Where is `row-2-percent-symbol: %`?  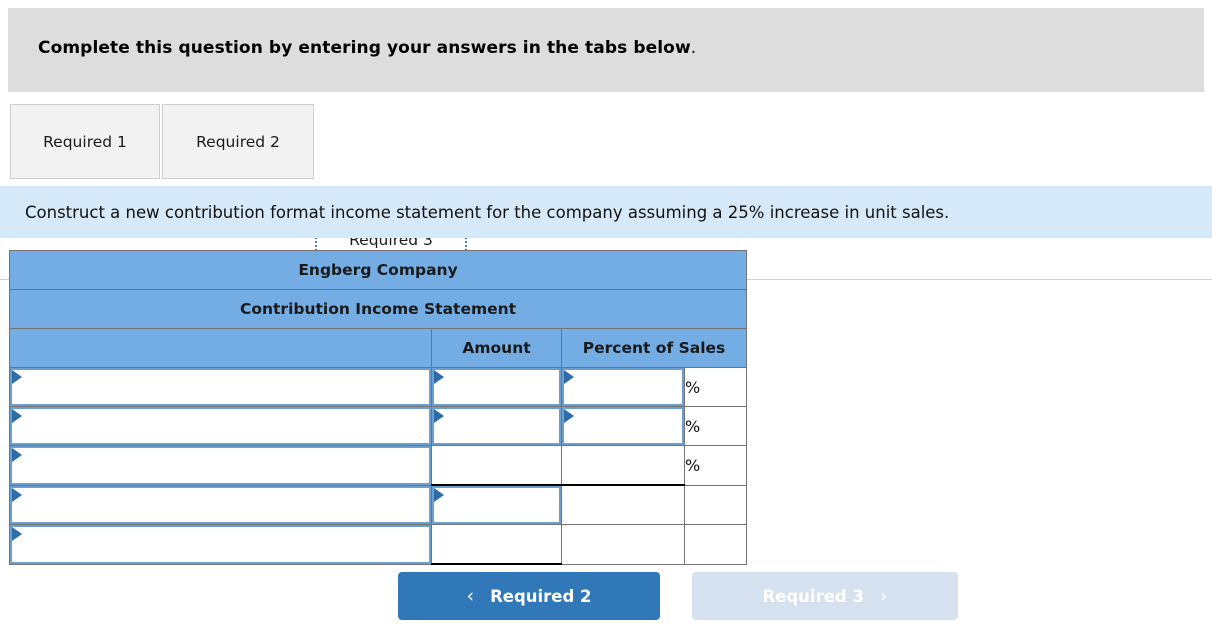
row-2-percent-symbol: % is located at coordinates (715, 426).